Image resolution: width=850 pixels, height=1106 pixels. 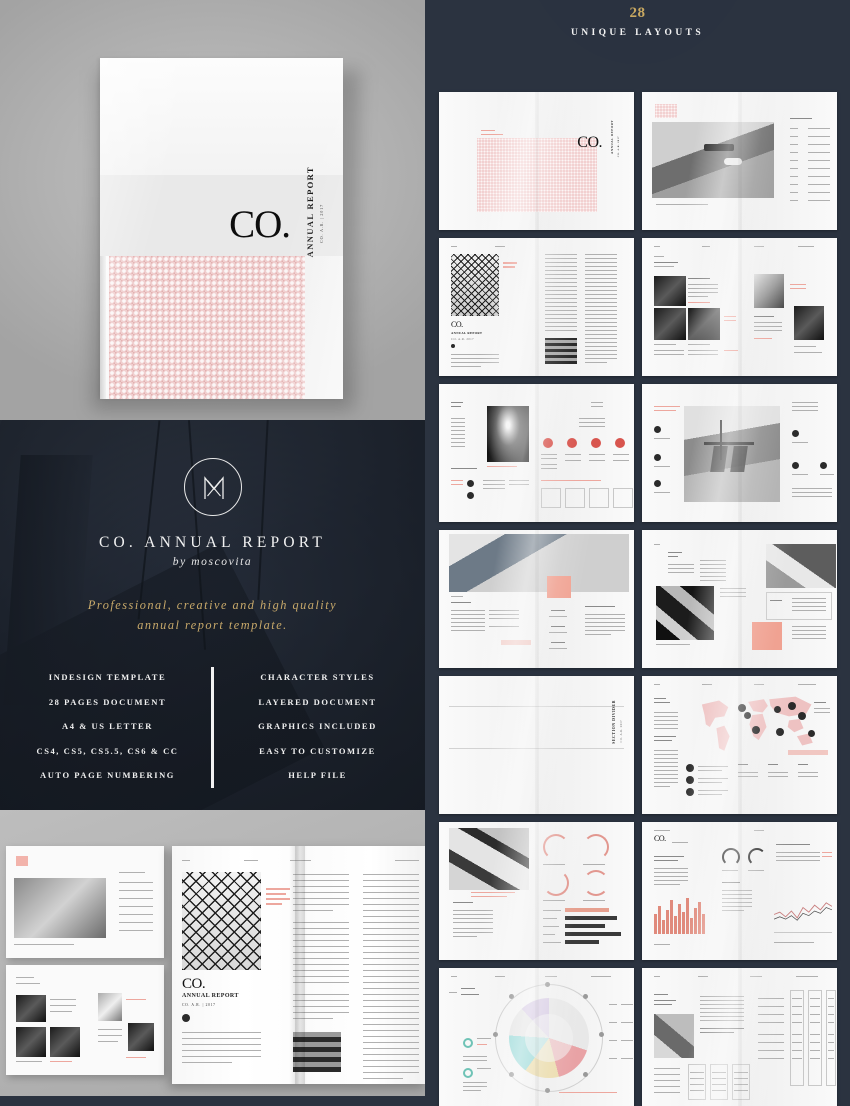 I want to click on spread-thumb-charts, so click(x=536, y=891).